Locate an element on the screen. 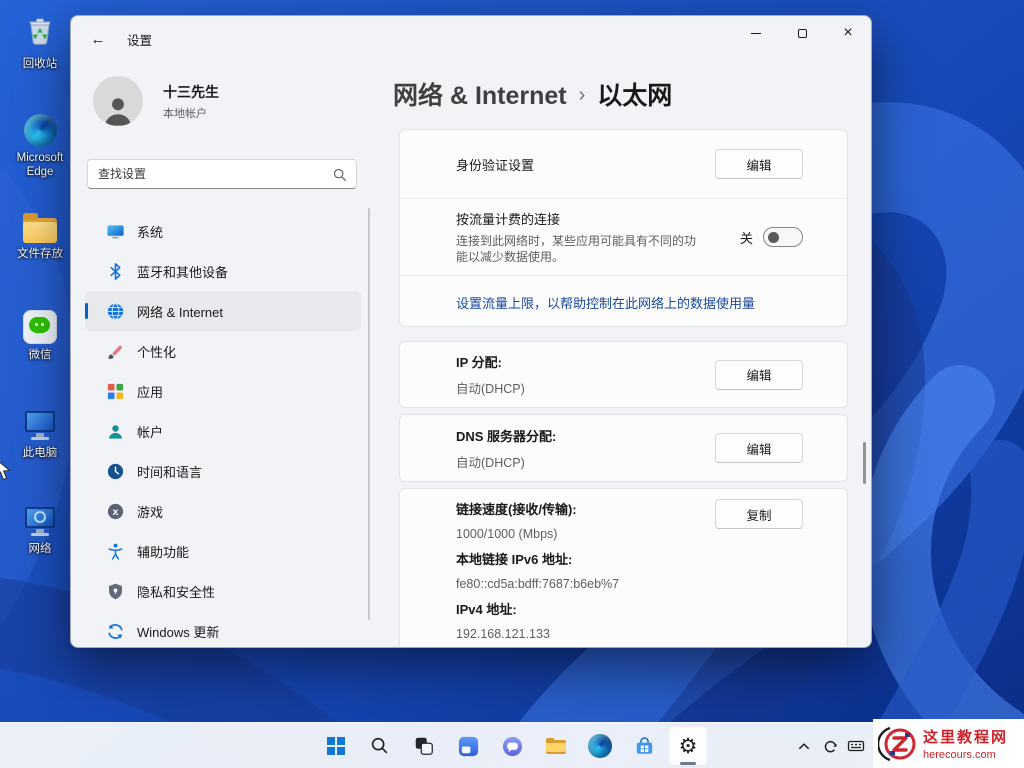  edge-button is located at coordinates (600, 746).